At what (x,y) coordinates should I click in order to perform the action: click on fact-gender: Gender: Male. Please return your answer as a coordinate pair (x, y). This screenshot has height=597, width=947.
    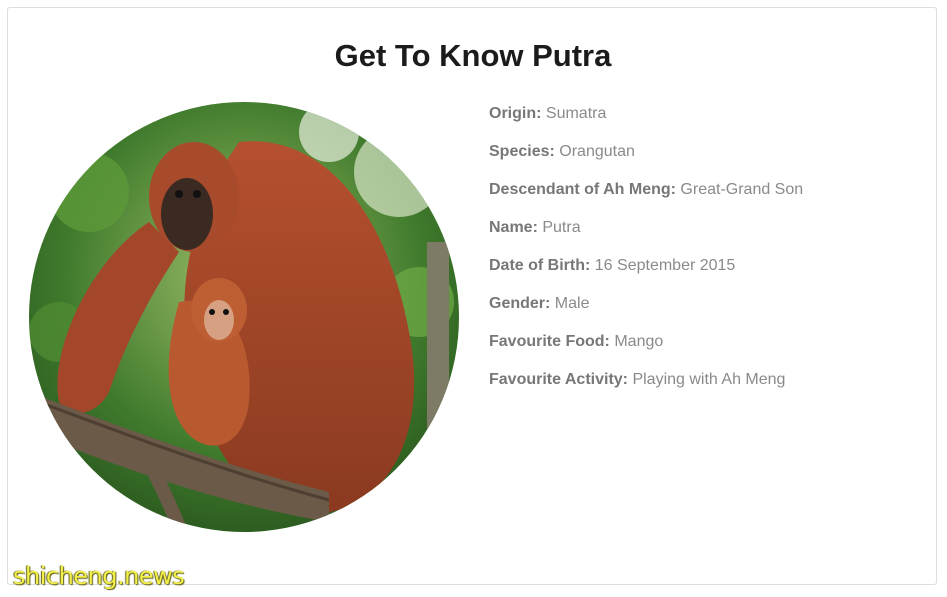
    Looking at the image, I should click on (704, 313).